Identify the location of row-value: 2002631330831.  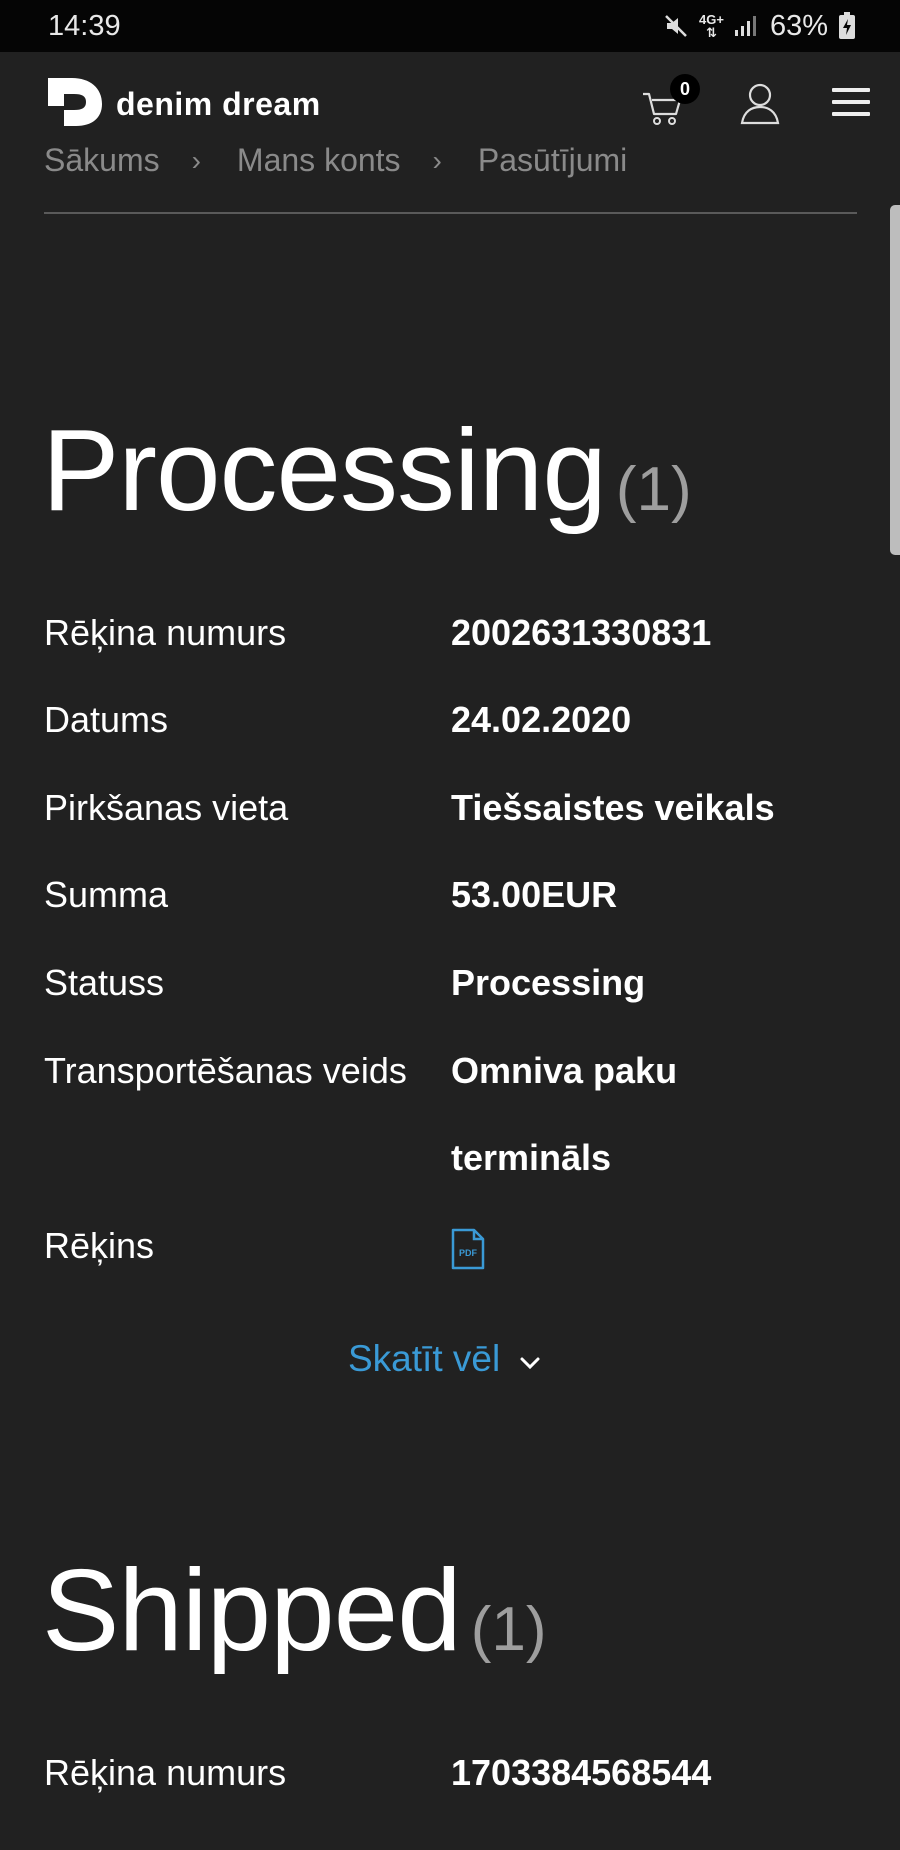
(581, 632).